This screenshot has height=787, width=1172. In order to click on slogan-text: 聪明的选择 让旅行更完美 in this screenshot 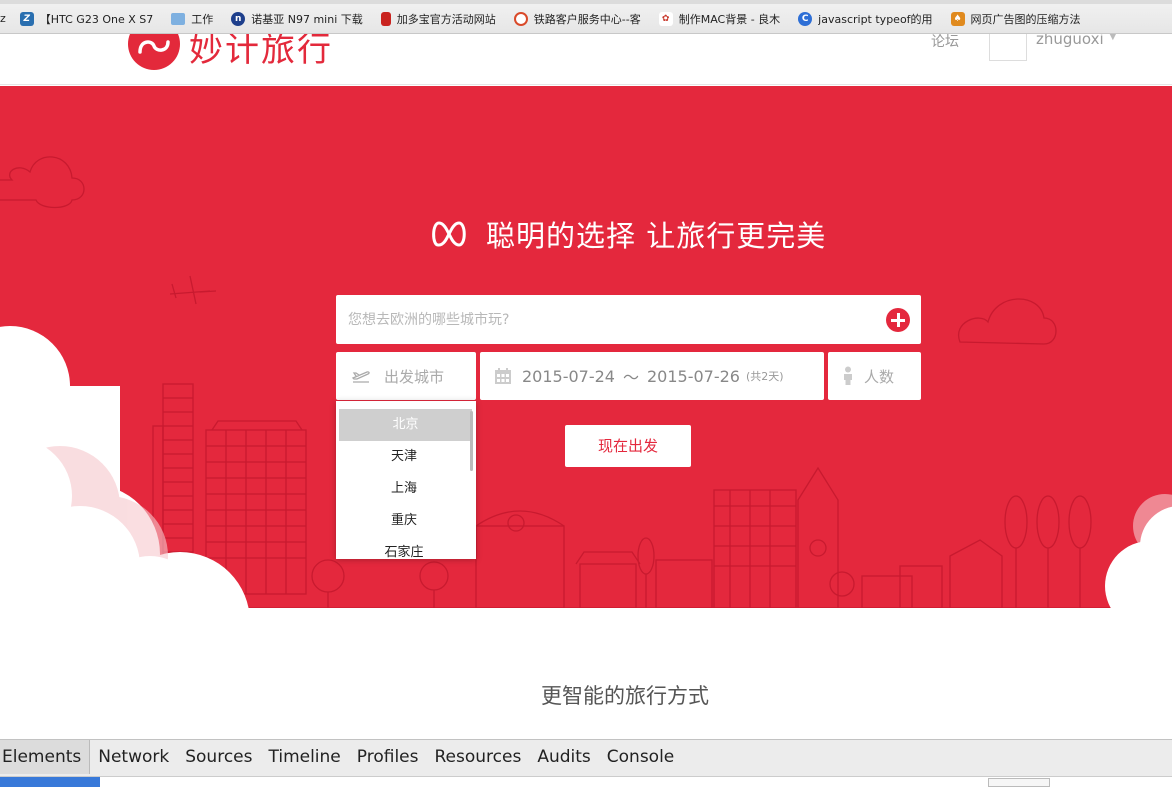, I will do `click(656, 236)`.